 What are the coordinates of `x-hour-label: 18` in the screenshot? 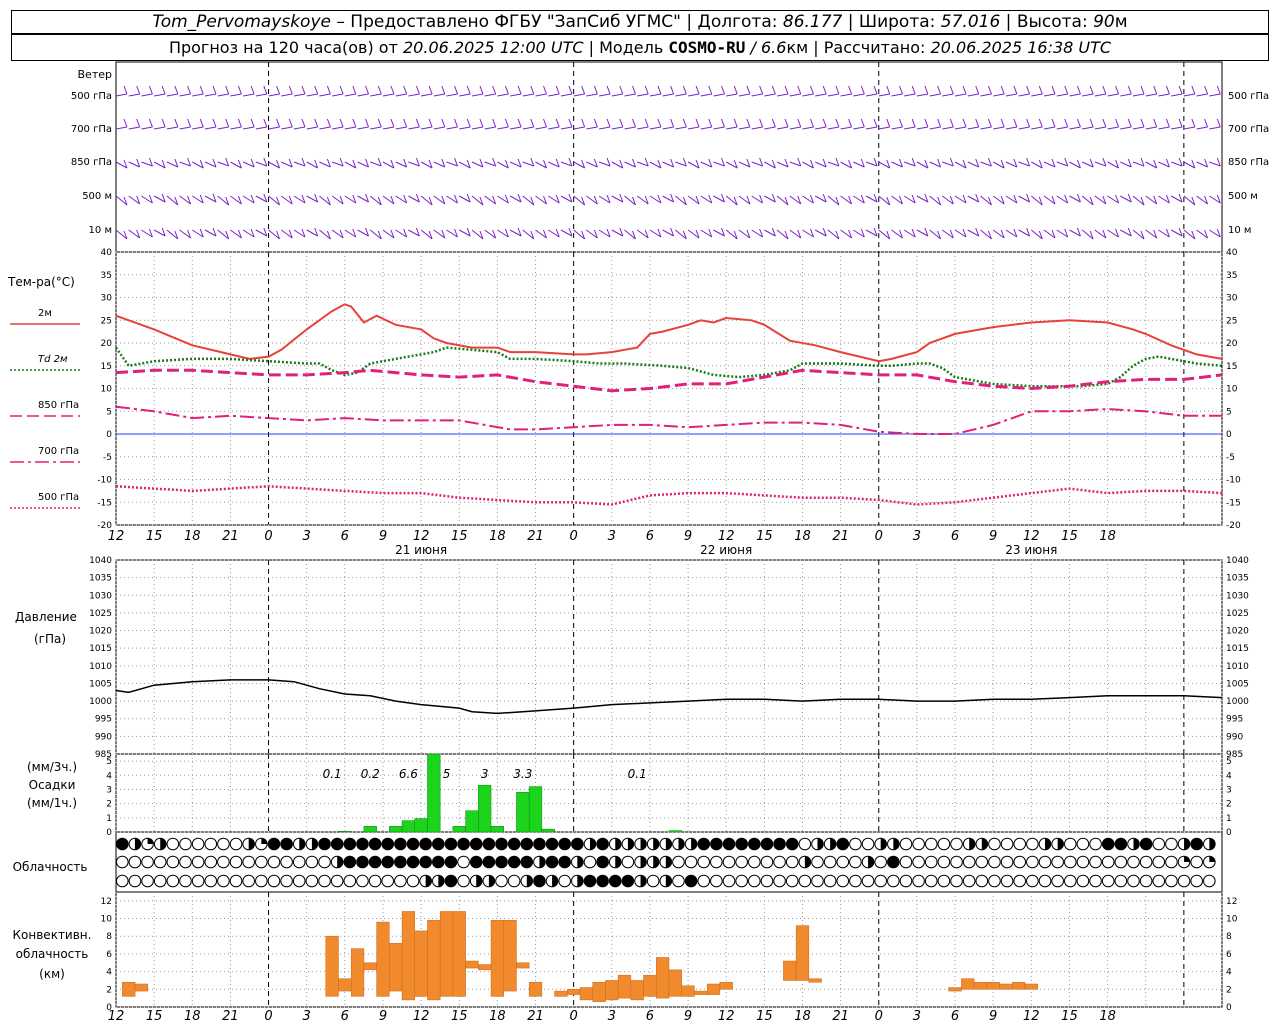 It's located at (802, 536).